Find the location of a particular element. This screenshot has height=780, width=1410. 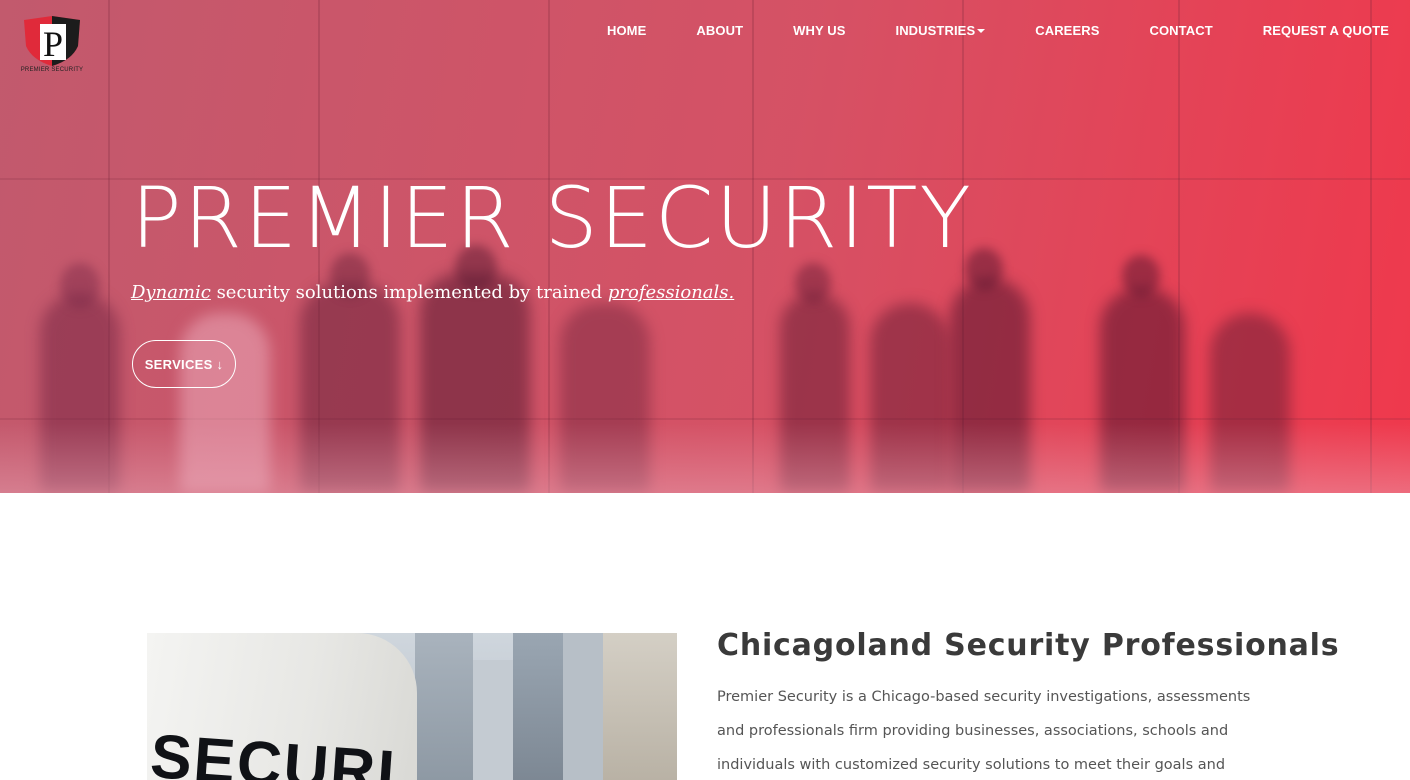

logo-letter: P is located at coordinates (53, 44).